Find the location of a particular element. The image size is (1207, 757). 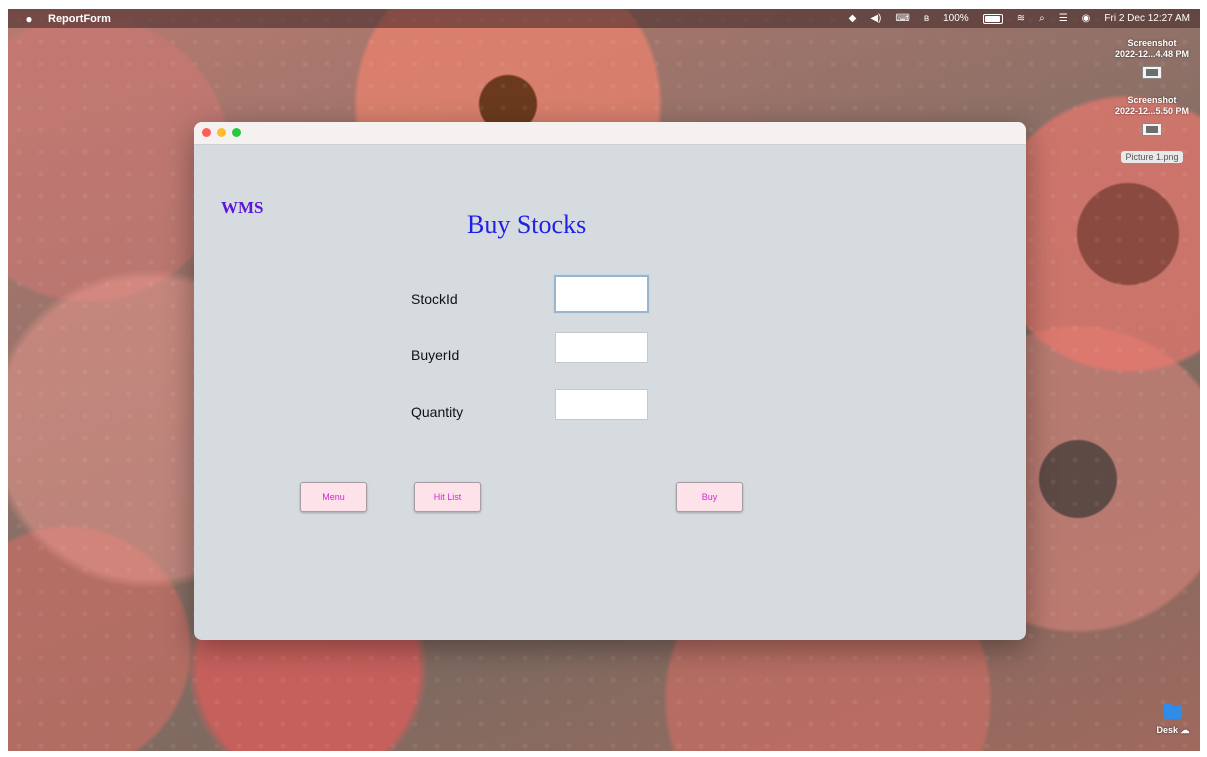

desktop-file-picture: Picture 1.png is located at coordinates (1152, 157).